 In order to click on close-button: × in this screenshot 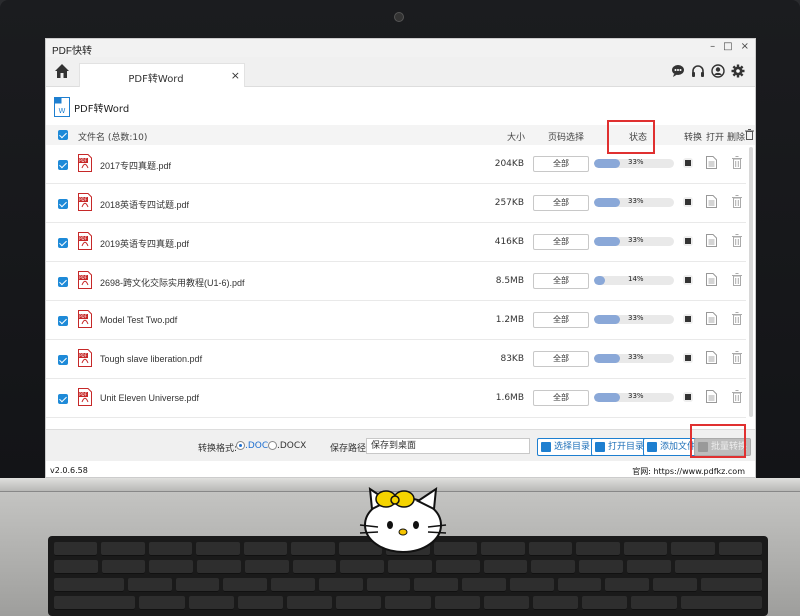, I will do `click(745, 46)`.